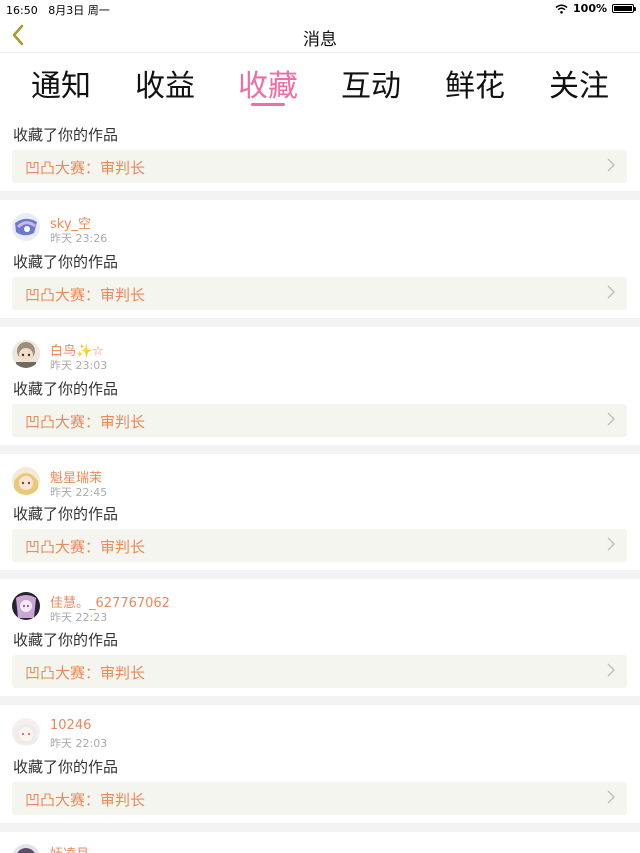  What do you see at coordinates (320, 40) in the screenshot?
I see `page-title: 消息` at bounding box center [320, 40].